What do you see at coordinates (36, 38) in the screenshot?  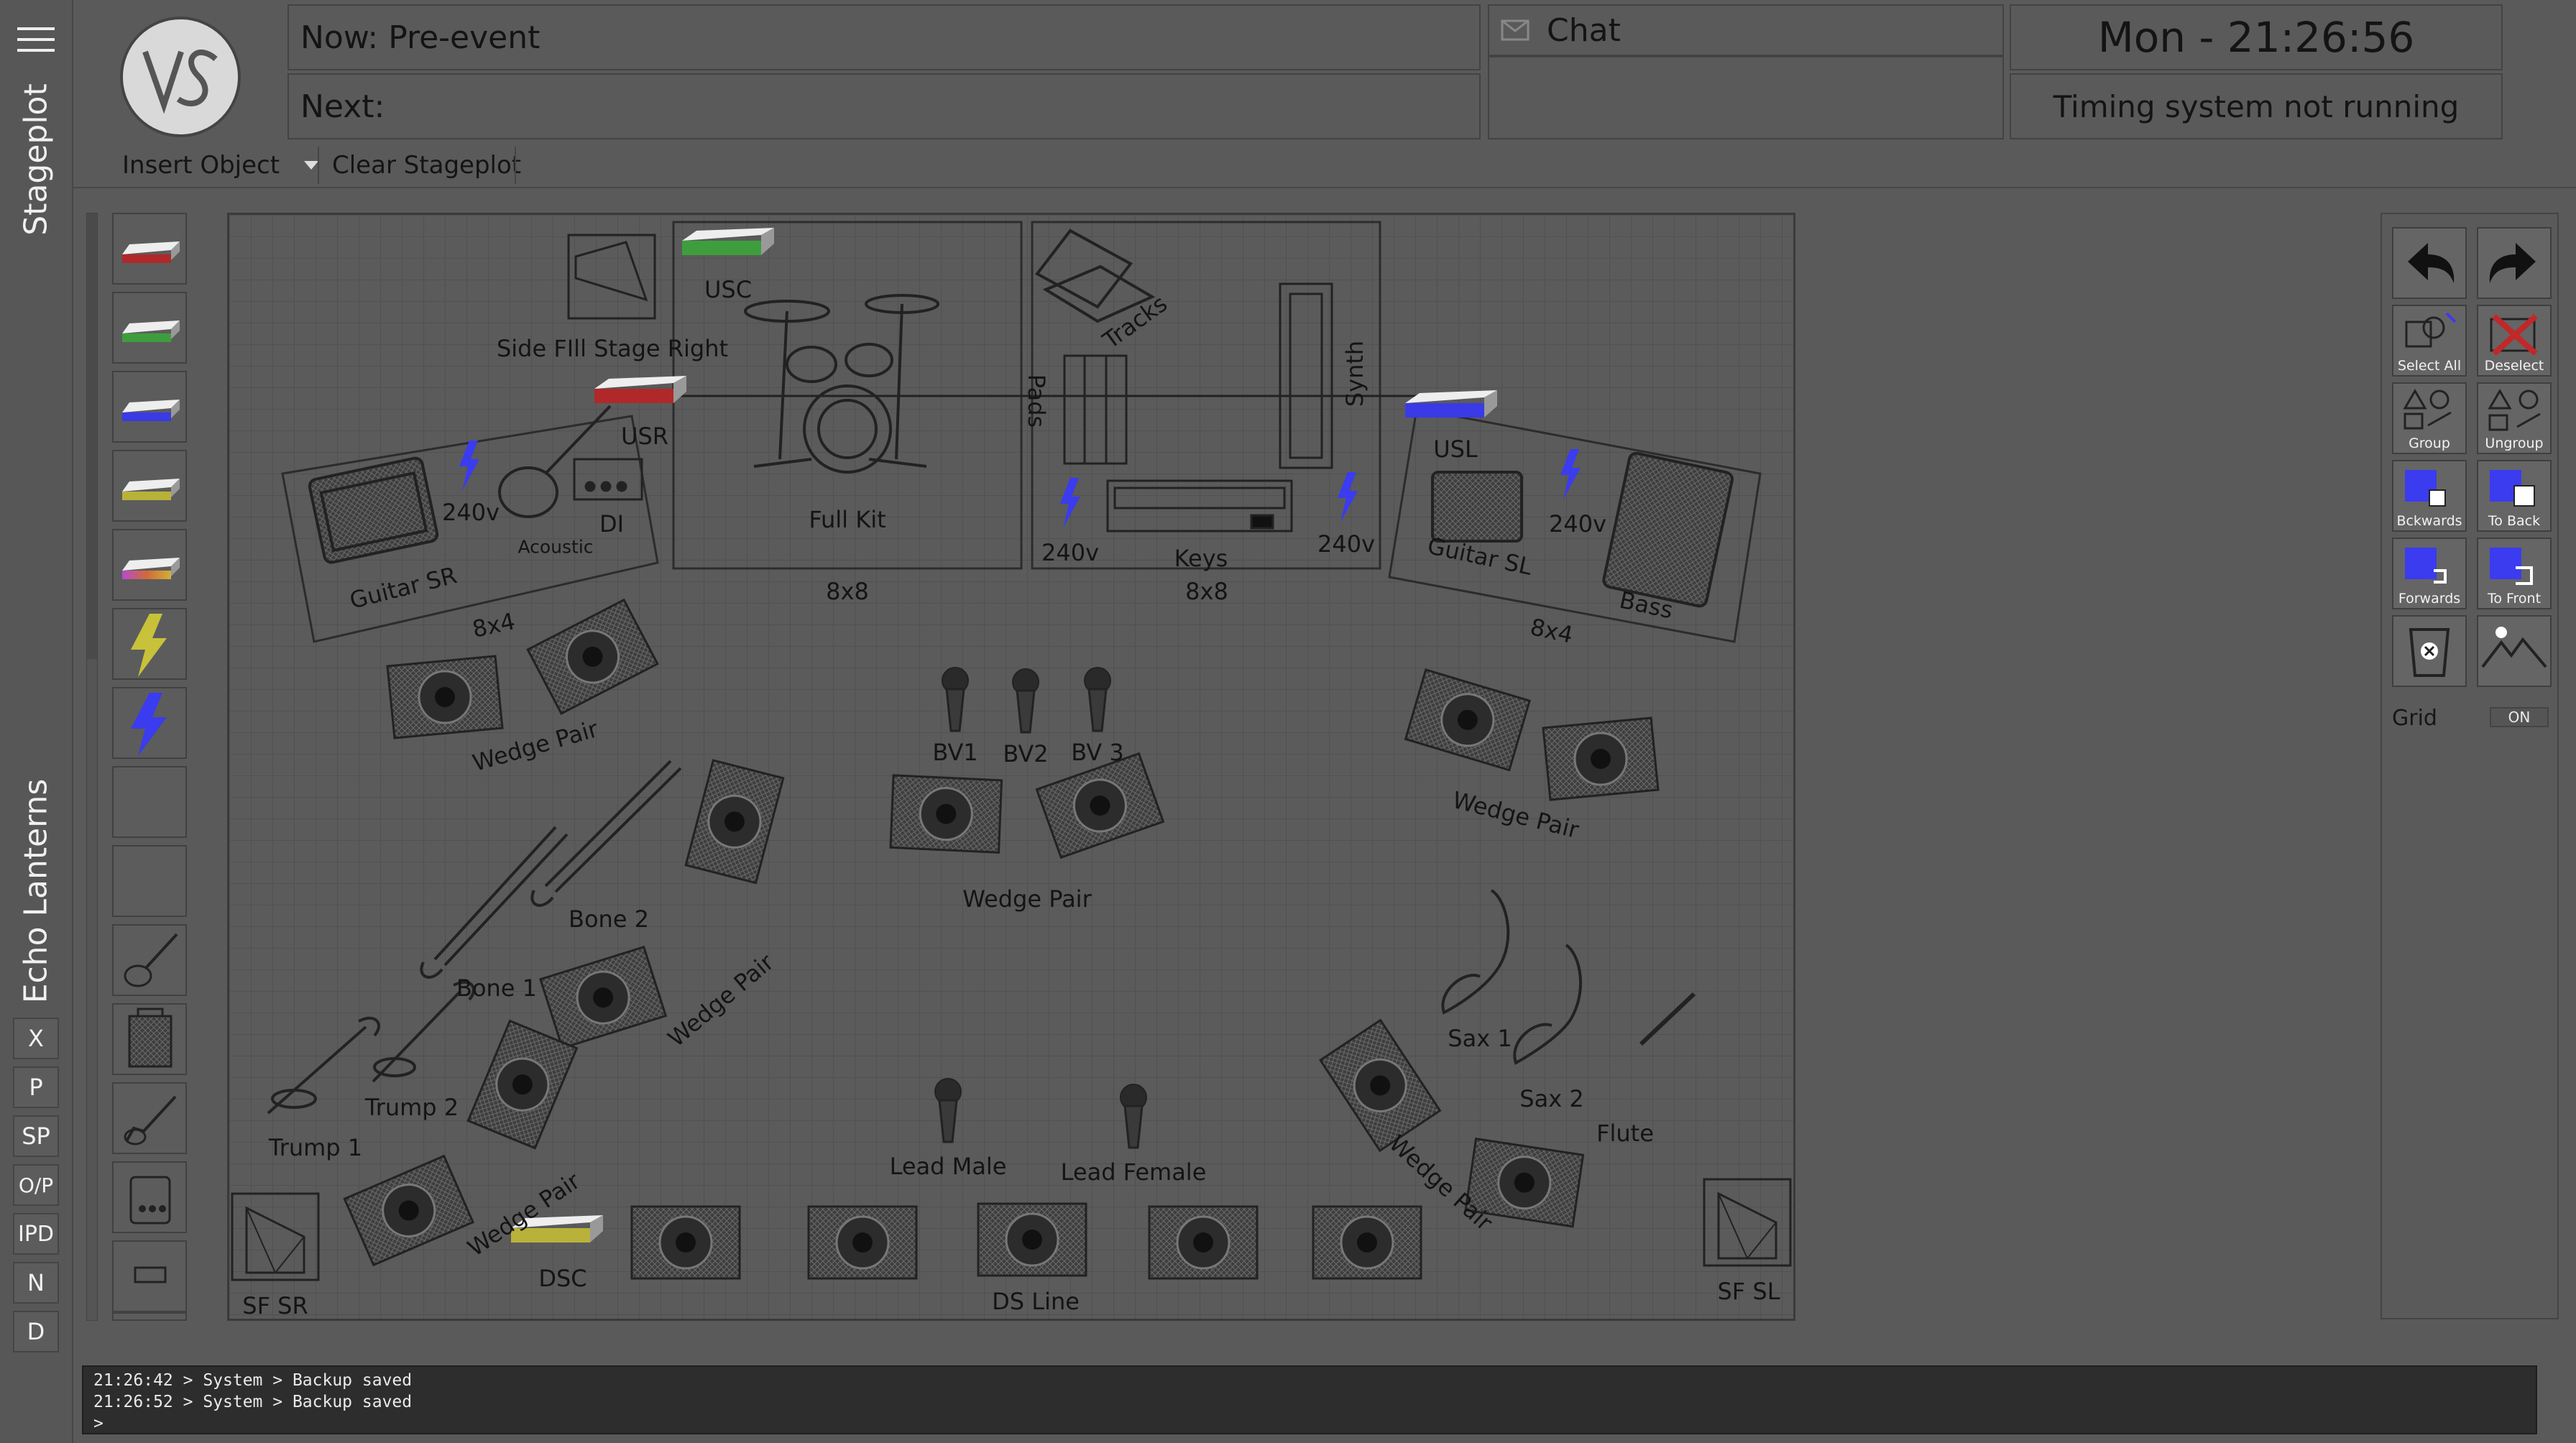 I see `hamburger-menu-icon` at bounding box center [36, 38].